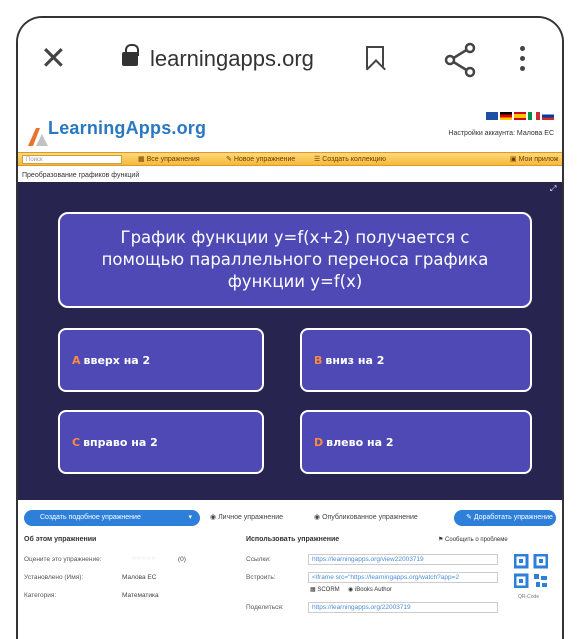 The image size is (578, 639). Describe the element at coordinates (258, 559) in the screenshot. I see `link-label: Ссылки:` at that location.